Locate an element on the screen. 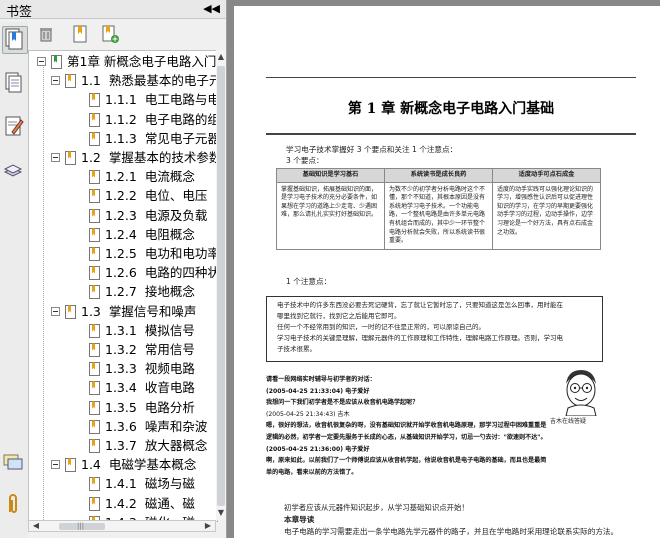 Image resolution: width=660 pixels, height=538 pixels. panel-title: 书签 is located at coordinates (19, 12).